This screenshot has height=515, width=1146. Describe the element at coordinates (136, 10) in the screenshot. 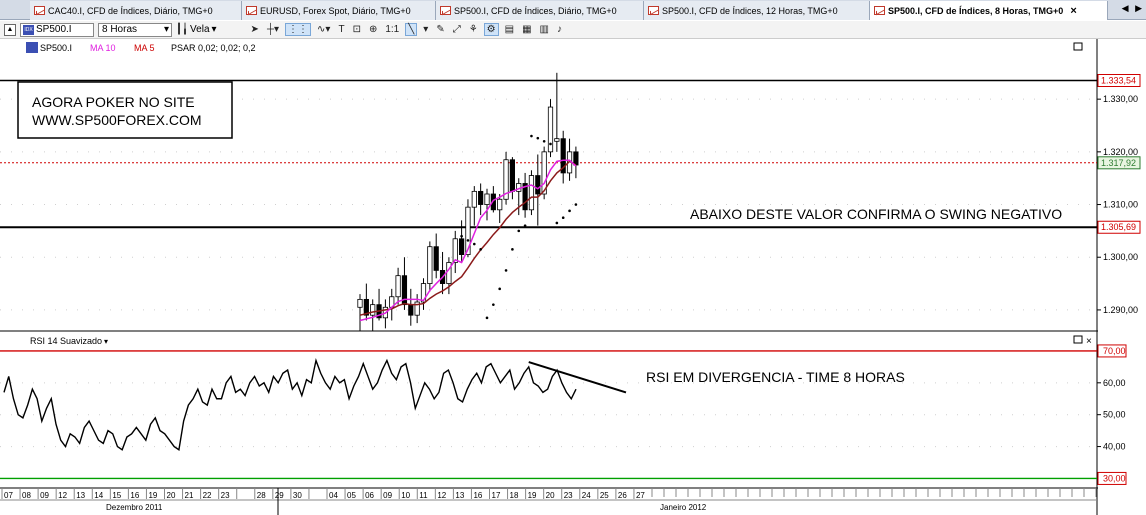

I see `tab-cac40-daily: CAC40.I, CFD de Índices, Diário, TMG+0` at that location.